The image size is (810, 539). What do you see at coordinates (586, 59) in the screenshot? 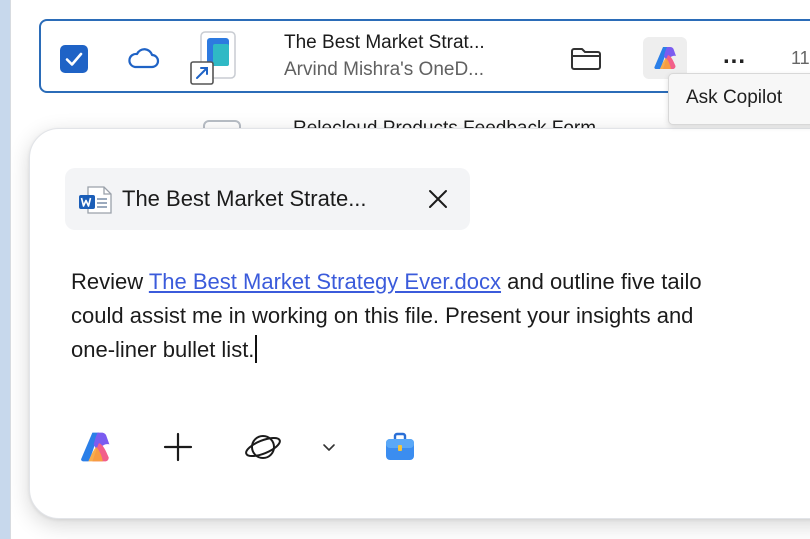
I see `folder-icon` at bounding box center [586, 59].